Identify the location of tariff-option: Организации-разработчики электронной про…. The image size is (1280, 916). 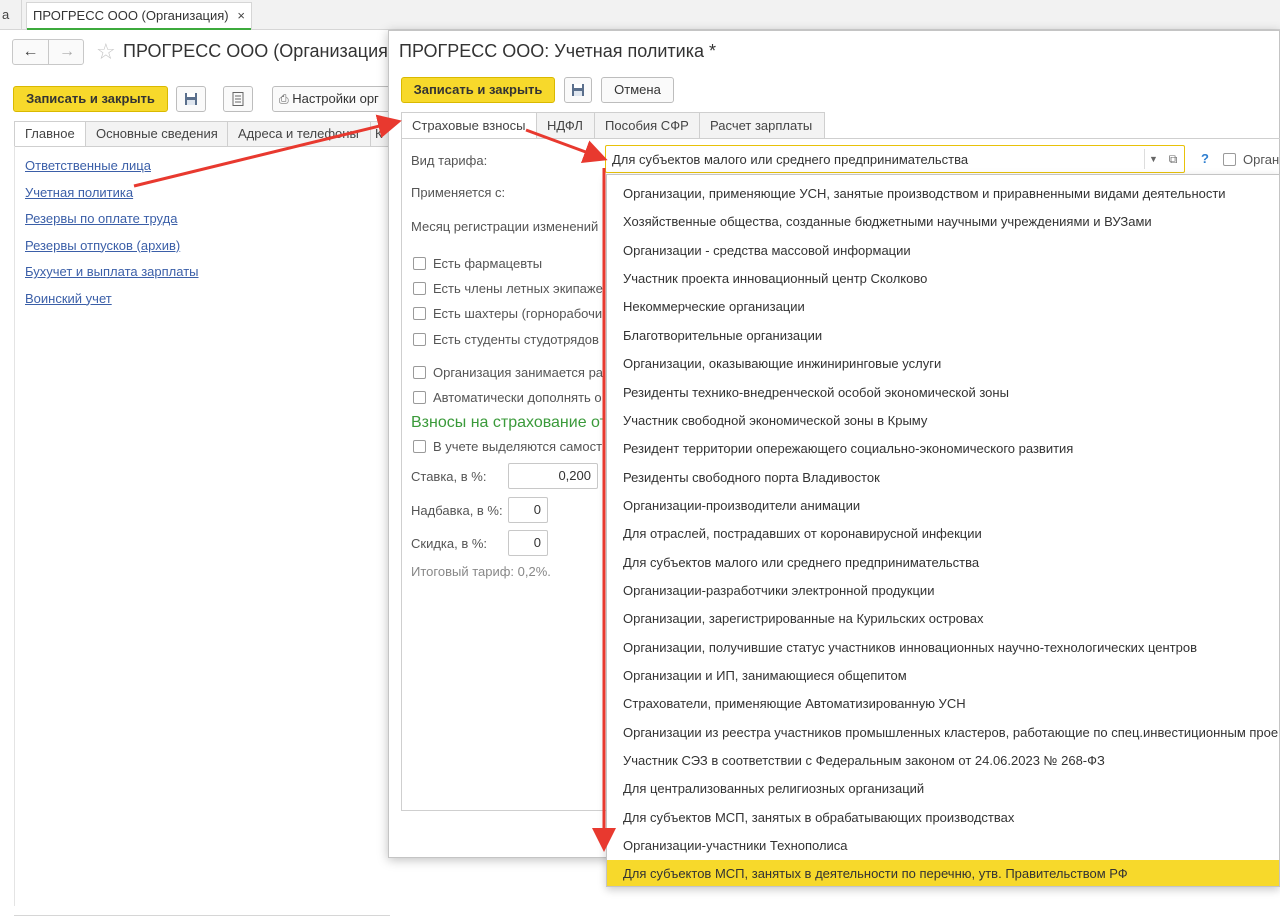
(943, 591).